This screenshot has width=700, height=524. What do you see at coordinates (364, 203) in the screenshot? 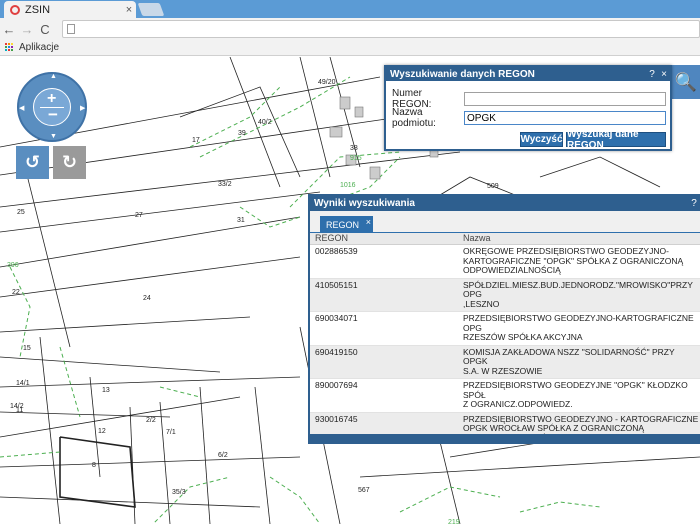
I see `results-title: Wyniki wyszukiwania` at bounding box center [364, 203].